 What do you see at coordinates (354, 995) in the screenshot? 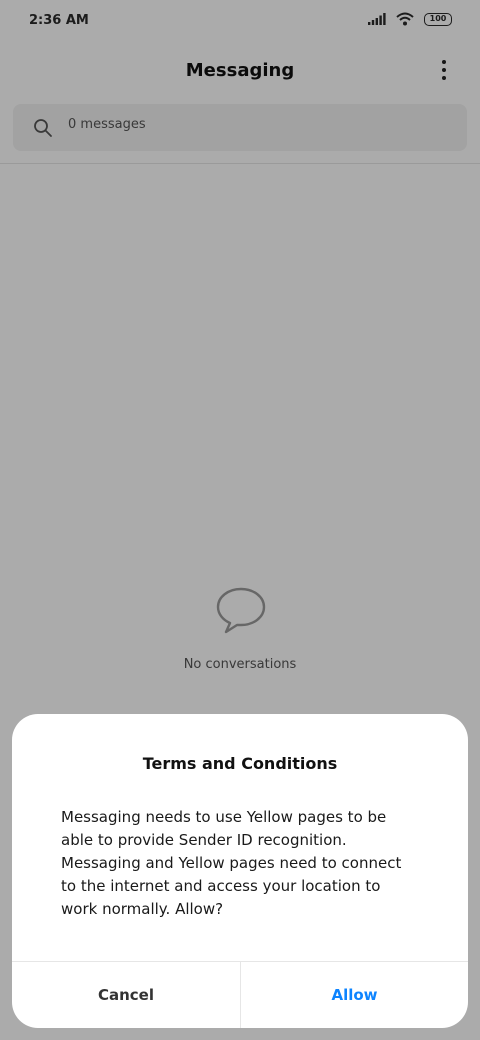
I see `allow-button: Allow` at bounding box center [354, 995].